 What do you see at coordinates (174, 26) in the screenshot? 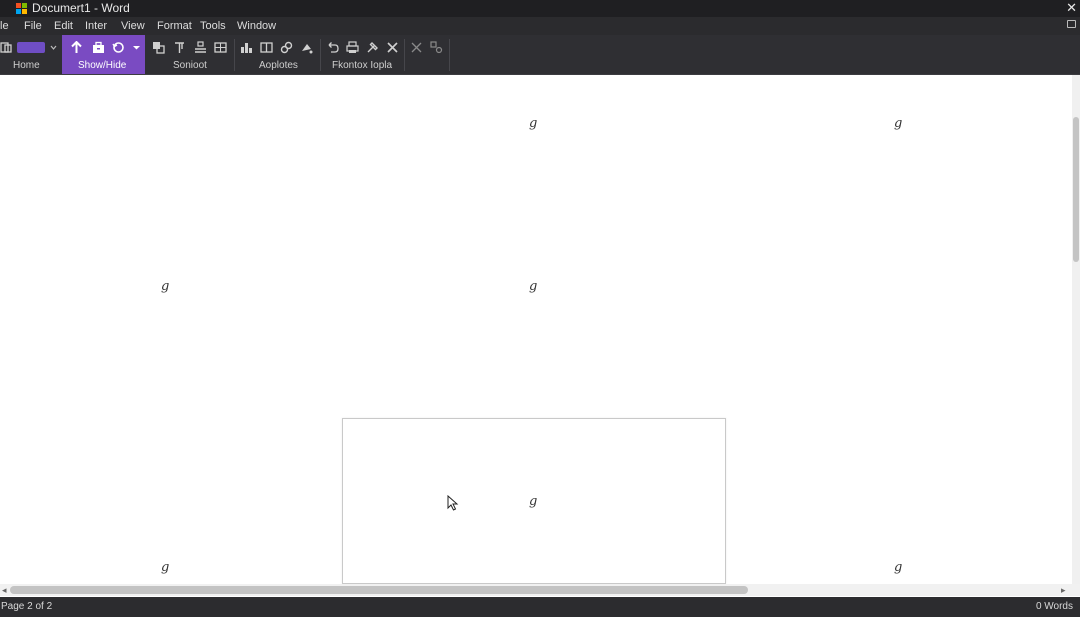
I see `menu-item-format: Format` at bounding box center [174, 26].